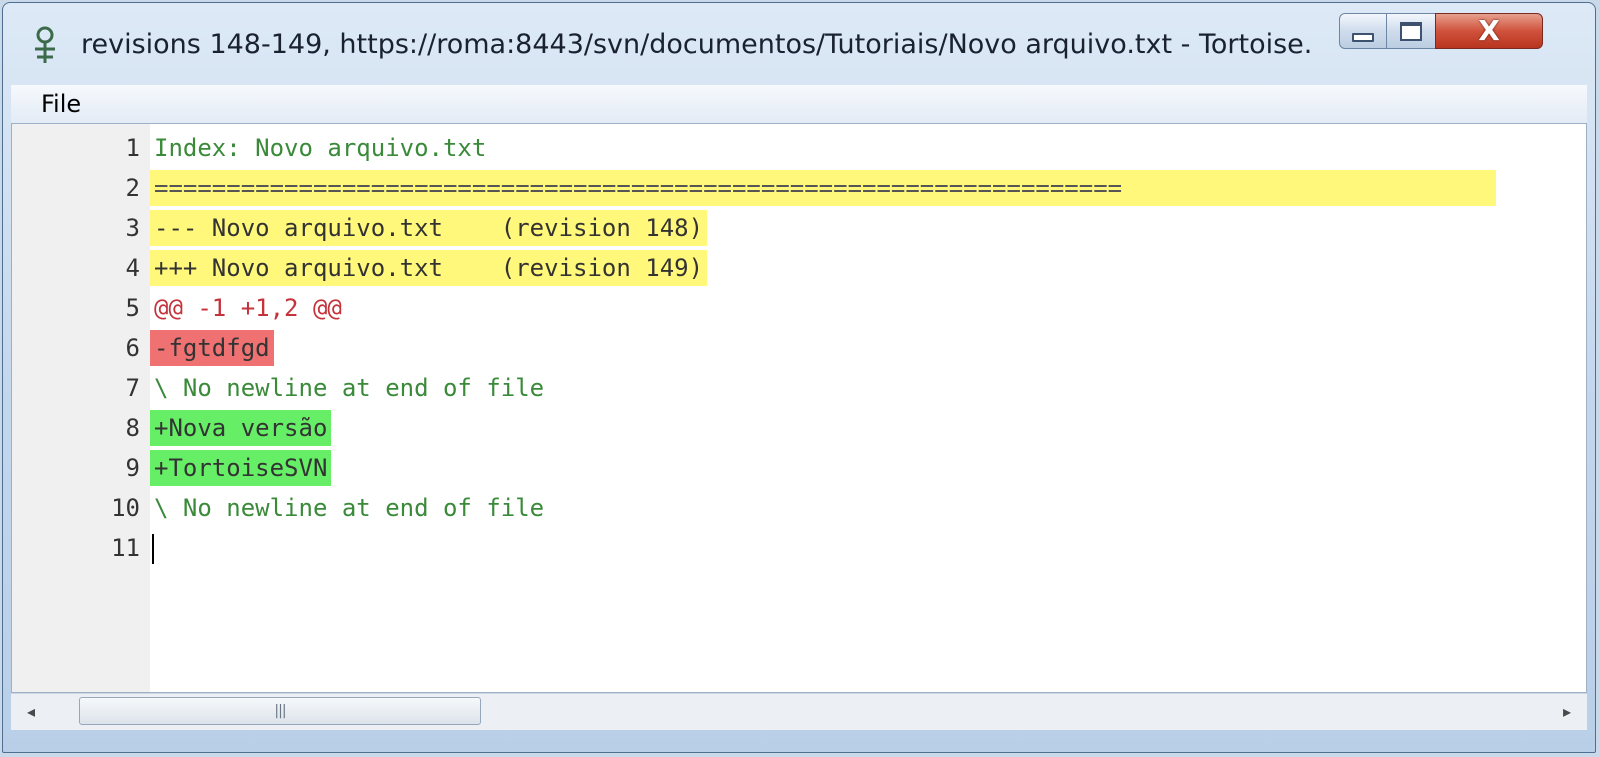 Image resolution: width=1600 pixels, height=757 pixels. I want to click on maximize-button, so click(1411, 31).